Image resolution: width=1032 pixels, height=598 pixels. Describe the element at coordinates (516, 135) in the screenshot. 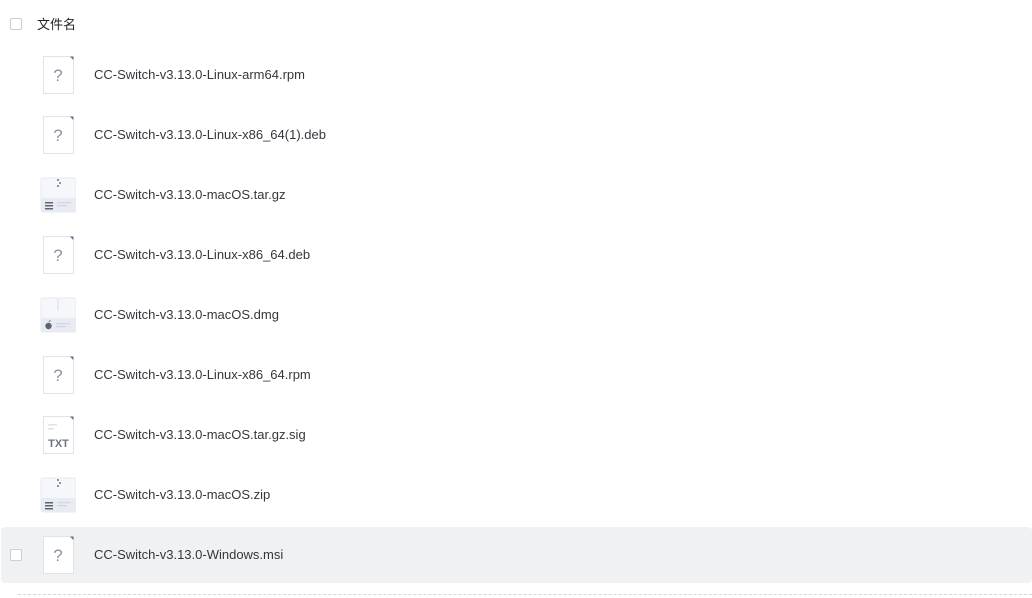

I see `file-row: ? CC-Switch-v3.13.0-Linux-x86_64(1).deb` at that location.